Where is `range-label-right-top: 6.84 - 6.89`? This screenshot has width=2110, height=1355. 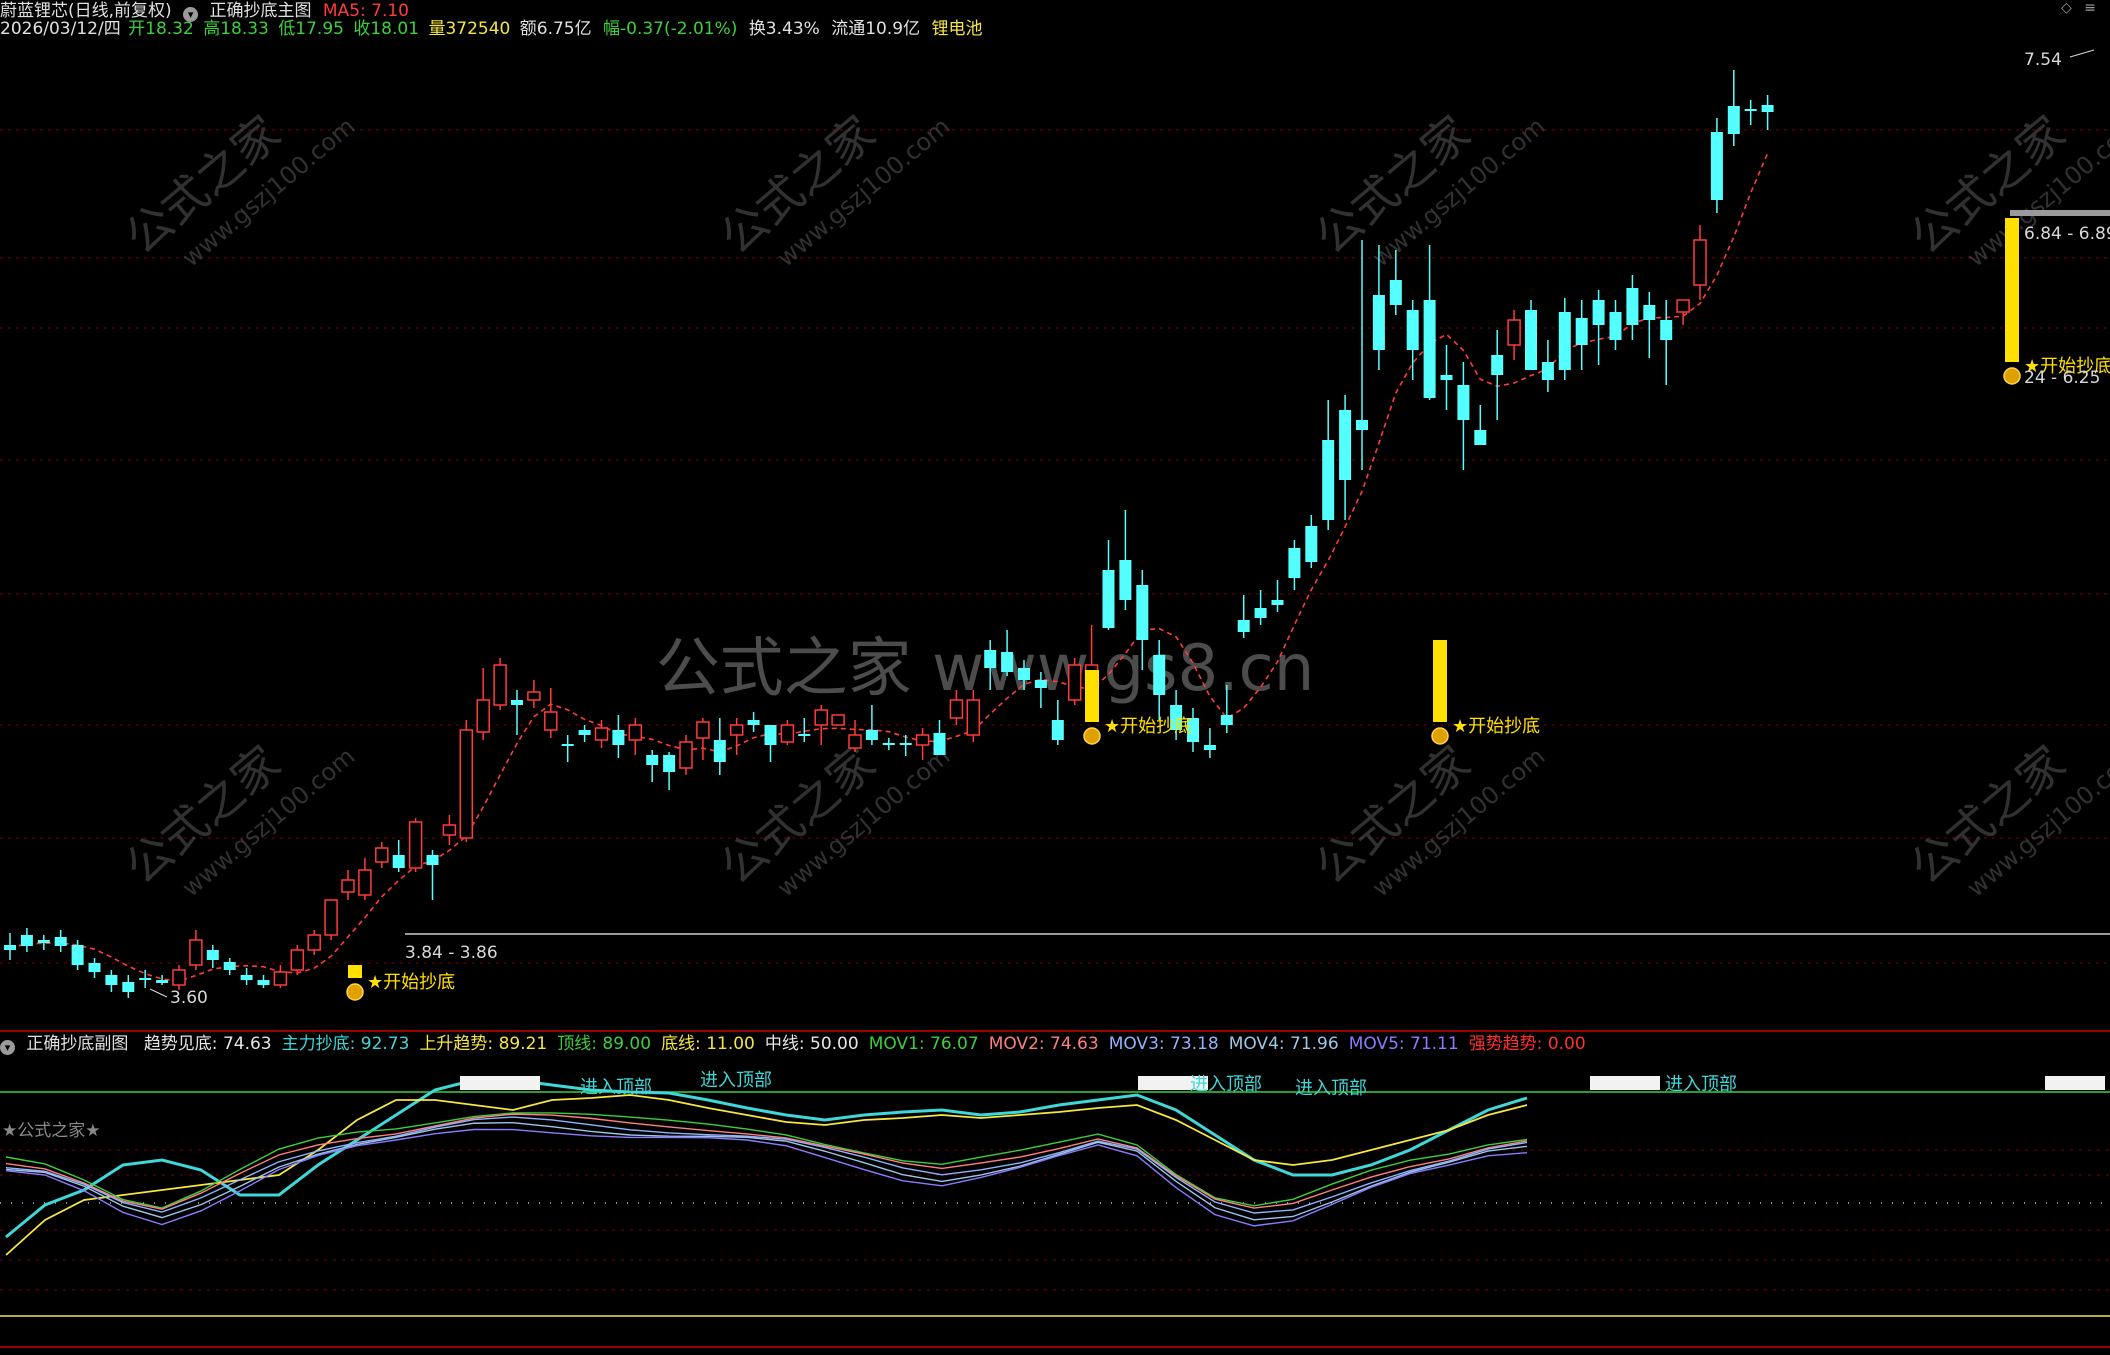
range-label-right-top: 6.84 - 6.89 is located at coordinates (2067, 234).